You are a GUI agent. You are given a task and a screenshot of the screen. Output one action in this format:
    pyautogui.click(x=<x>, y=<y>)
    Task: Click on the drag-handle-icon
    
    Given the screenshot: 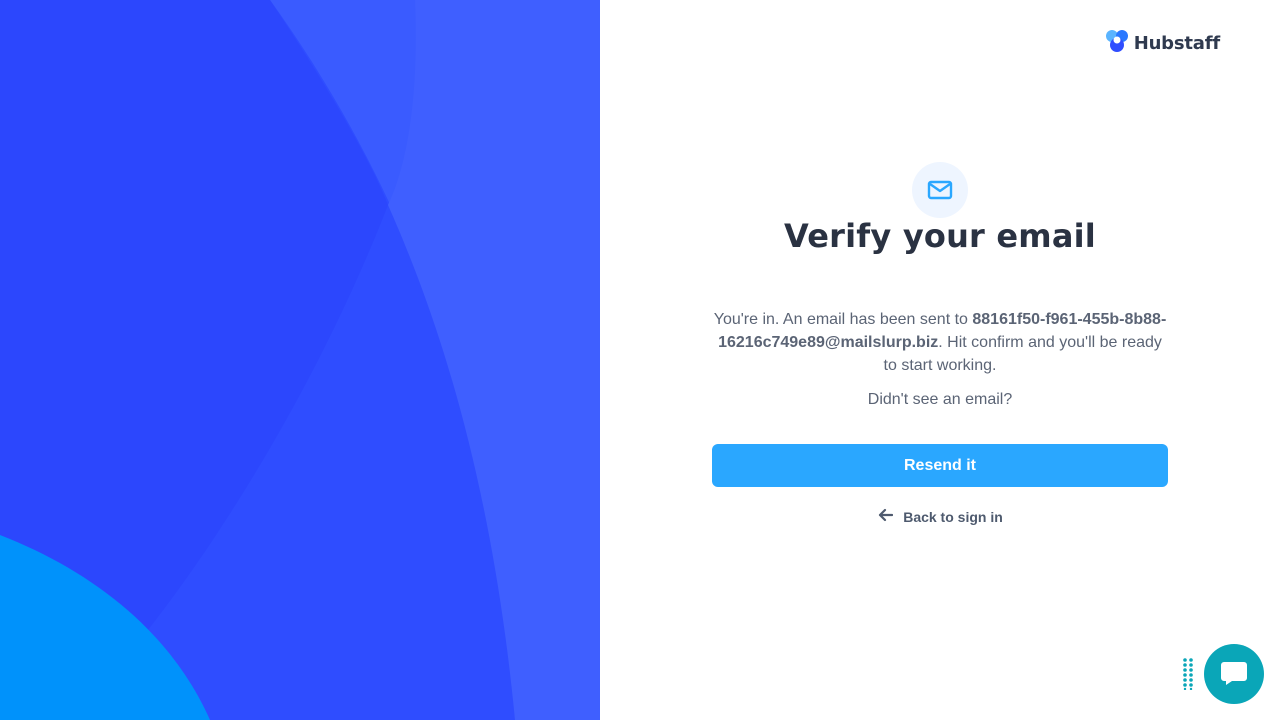 What is the action you would take?
    pyautogui.click(x=1188, y=674)
    